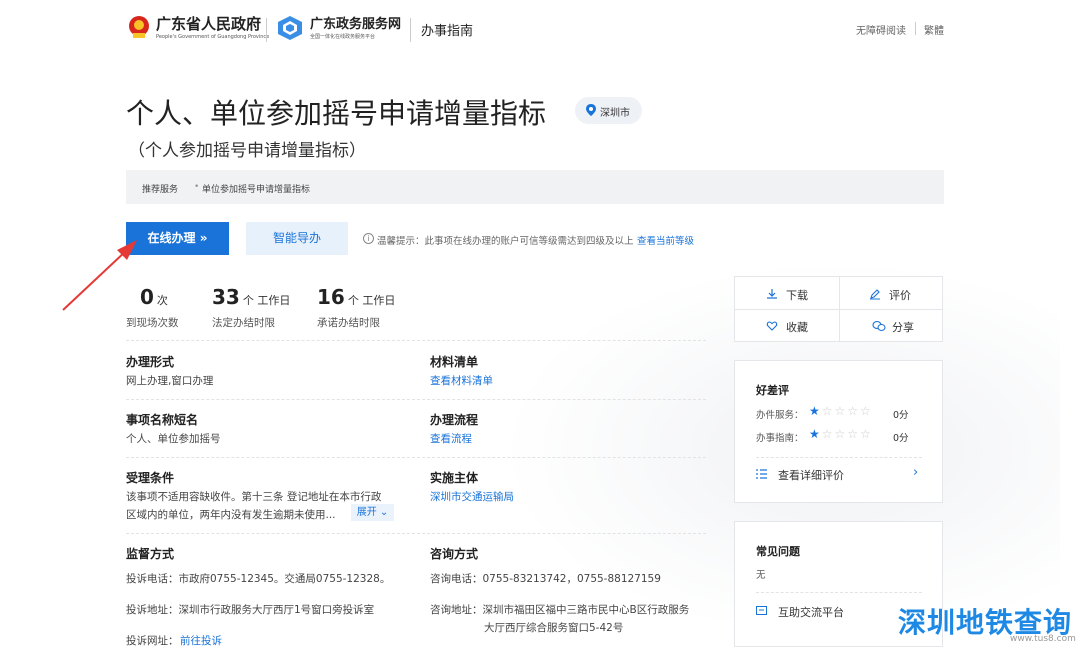 This screenshot has width=1080, height=647. Describe the element at coordinates (160, 188) in the screenshot. I see `breadcrumb-item: 推荐服务` at that location.